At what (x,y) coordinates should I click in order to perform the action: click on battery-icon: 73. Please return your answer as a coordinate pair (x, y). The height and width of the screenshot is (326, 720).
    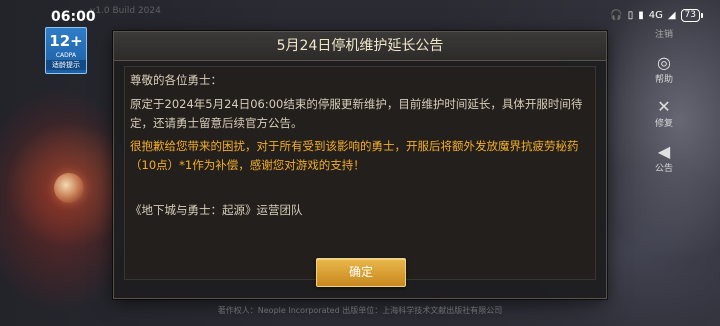
    Looking at the image, I should click on (692, 15).